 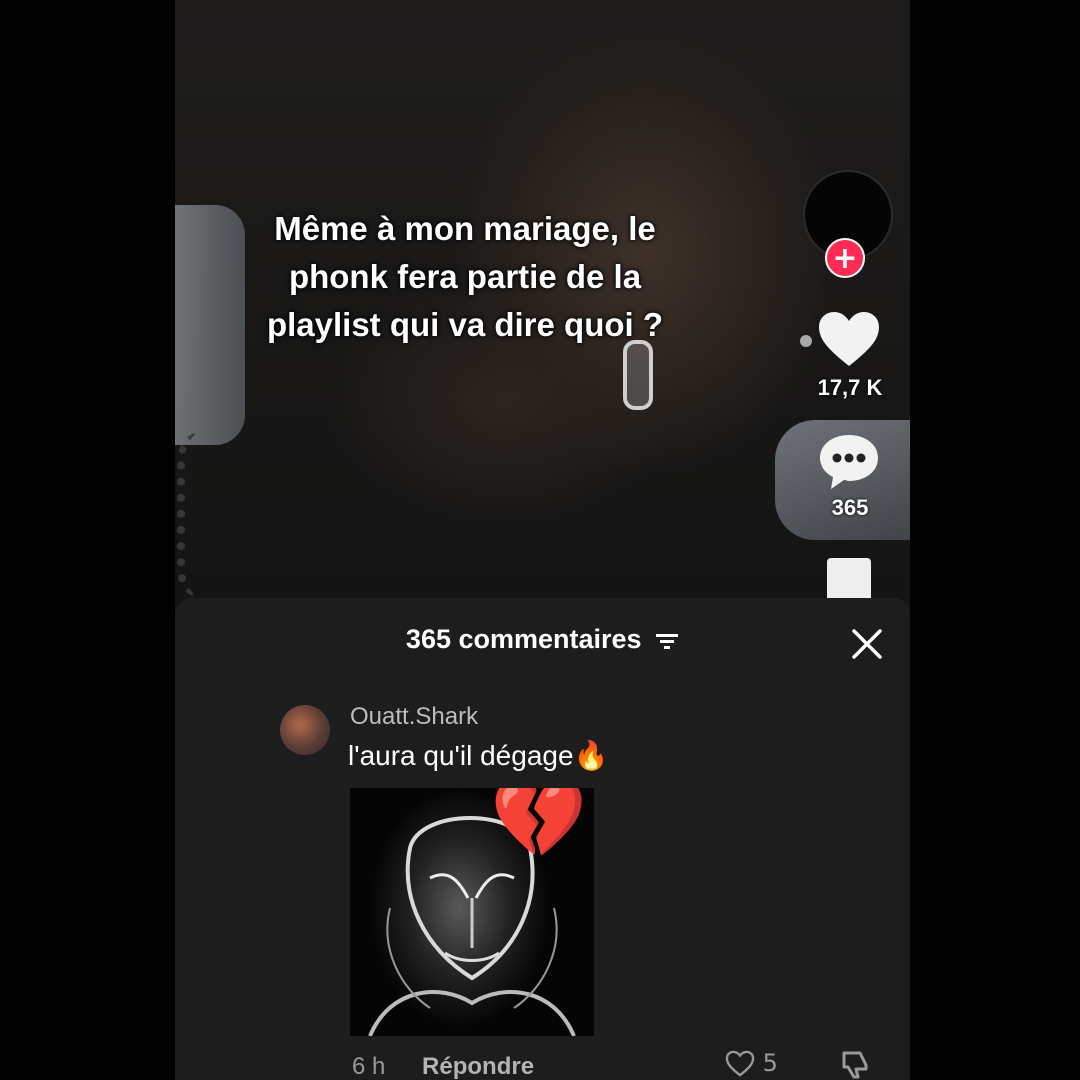 I want to click on comment-count: 365, so click(x=850, y=507).